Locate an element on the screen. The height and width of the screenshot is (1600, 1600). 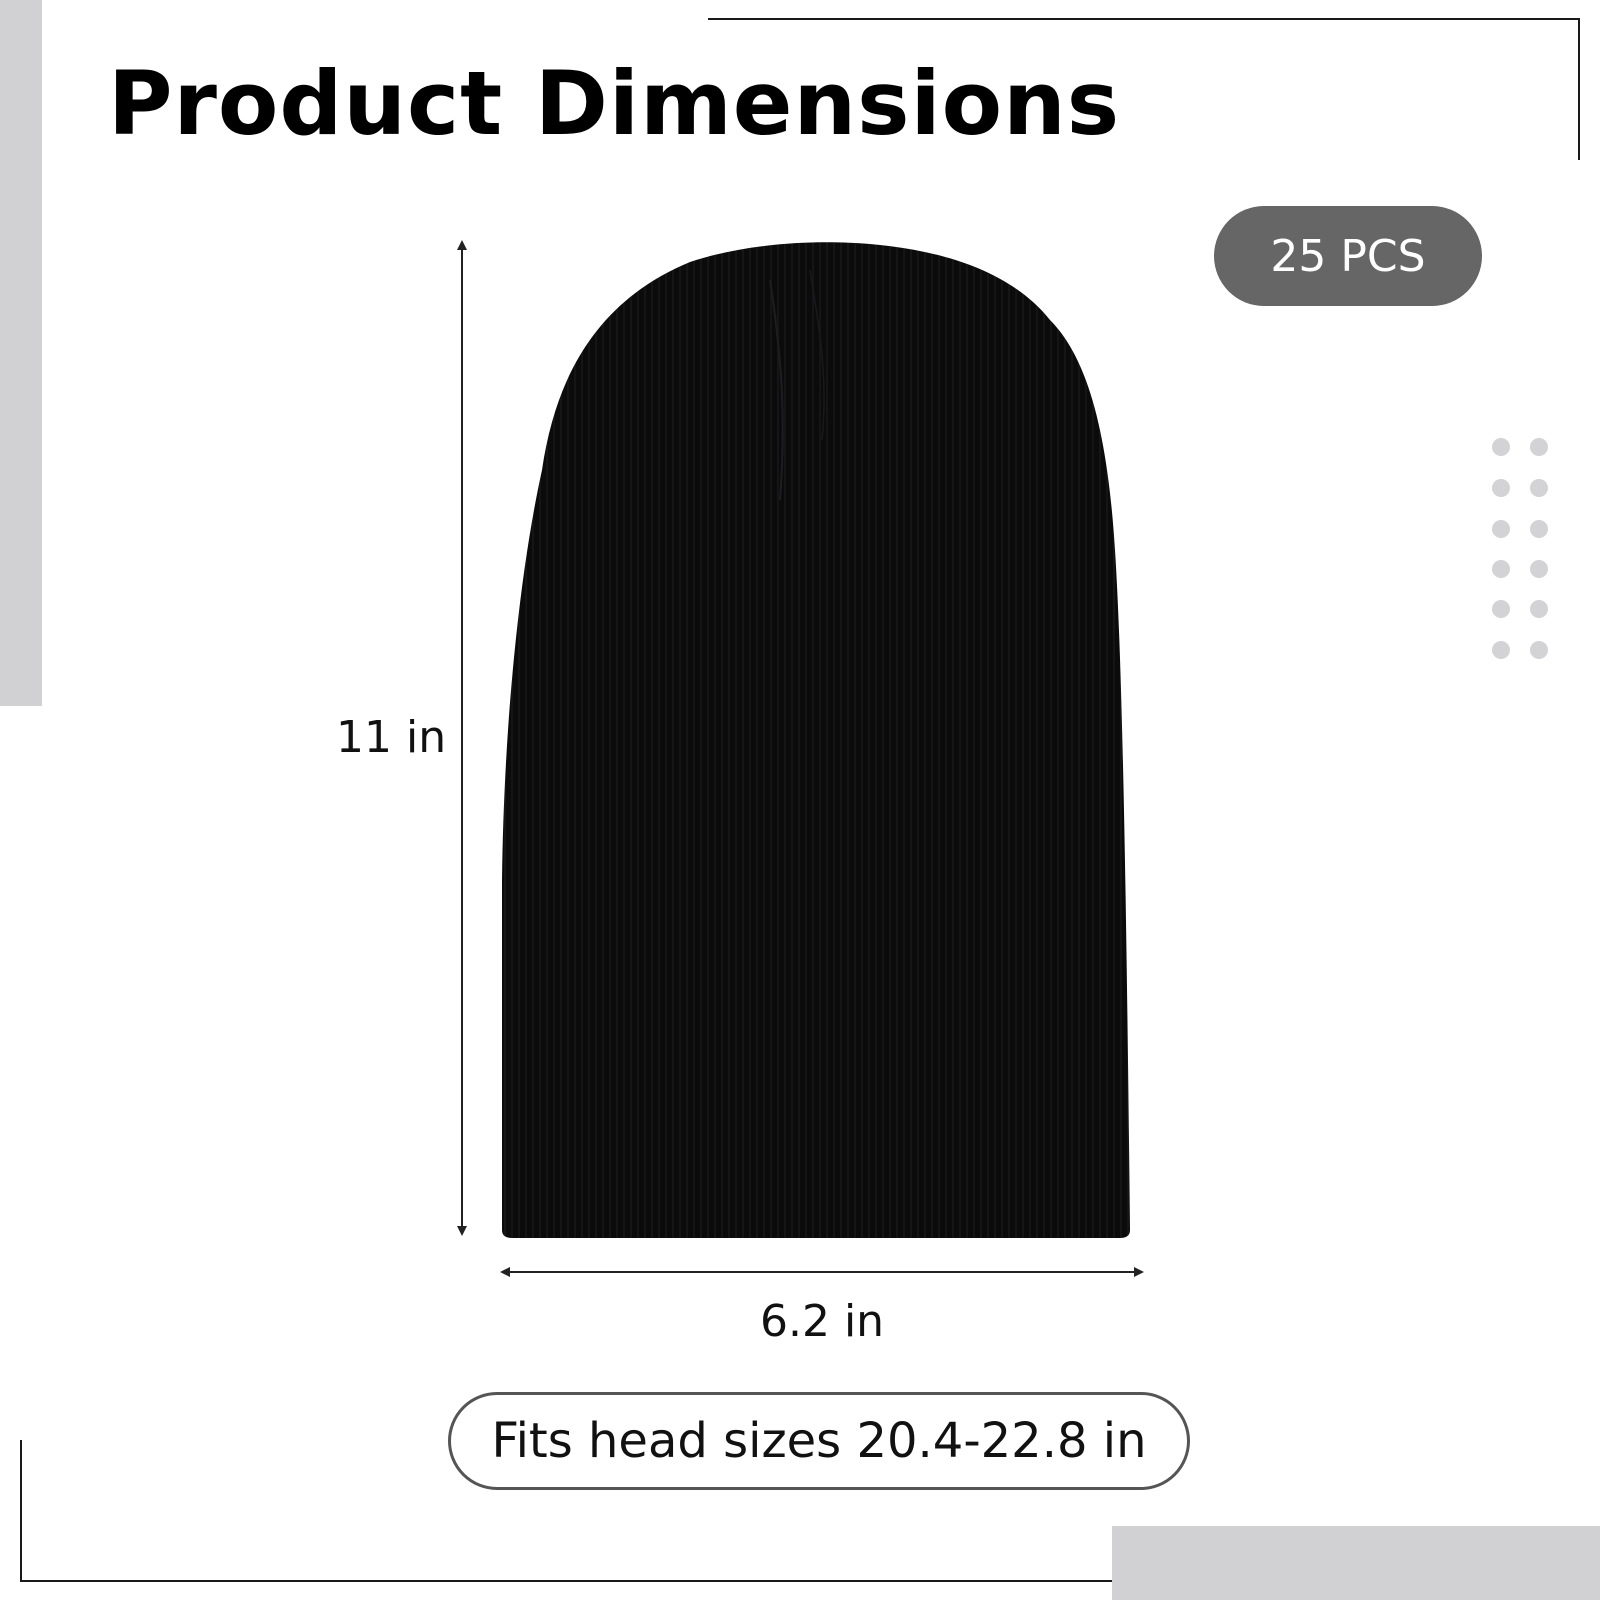
bottom-frame-line is located at coordinates (566, 1581).